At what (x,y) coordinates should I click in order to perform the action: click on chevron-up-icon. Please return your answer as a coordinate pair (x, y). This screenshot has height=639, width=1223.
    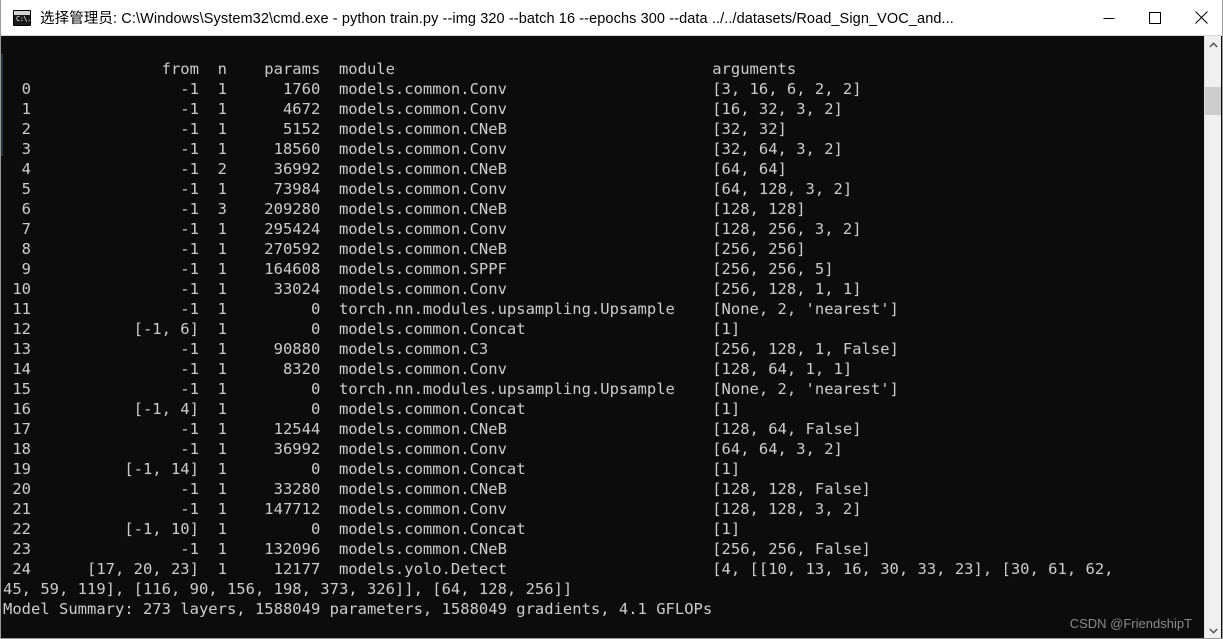
    Looking at the image, I should click on (1213, 44).